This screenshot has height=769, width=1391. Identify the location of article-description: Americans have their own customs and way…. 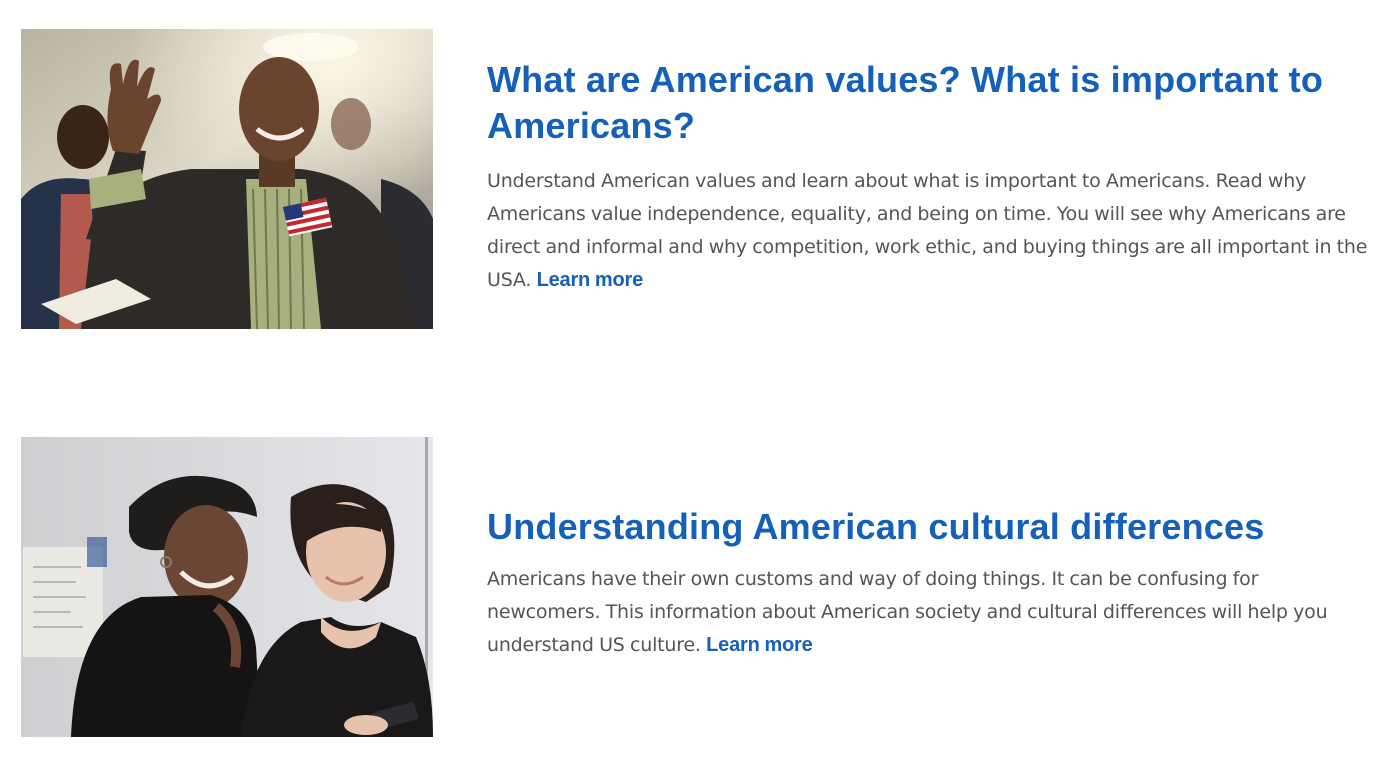
(929, 612).